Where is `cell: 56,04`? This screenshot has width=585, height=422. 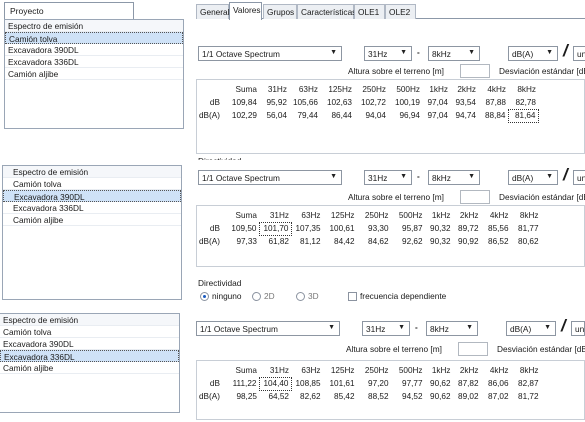
cell: 56,04 is located at coordinates (275, 115).